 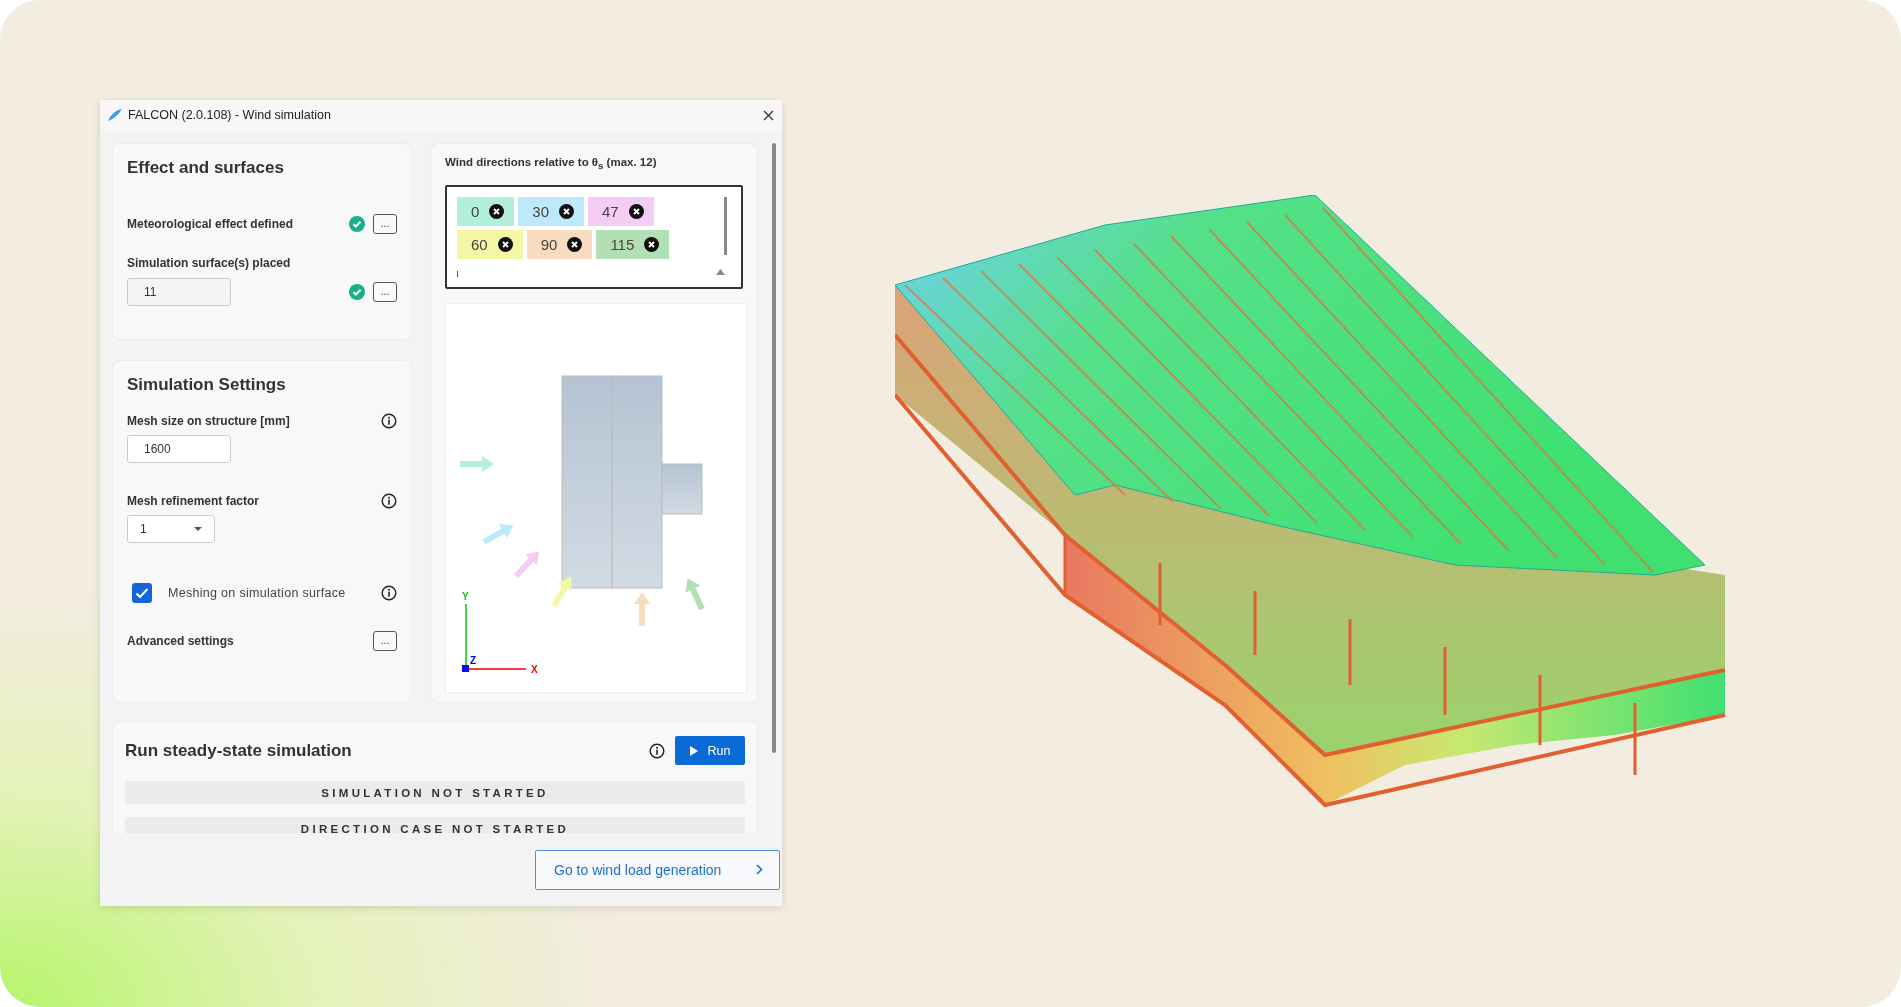 What do you see at coordinates (494, 638) in the screenshot?
I see `axis-triad-icon` at bounding box center [494, 638].